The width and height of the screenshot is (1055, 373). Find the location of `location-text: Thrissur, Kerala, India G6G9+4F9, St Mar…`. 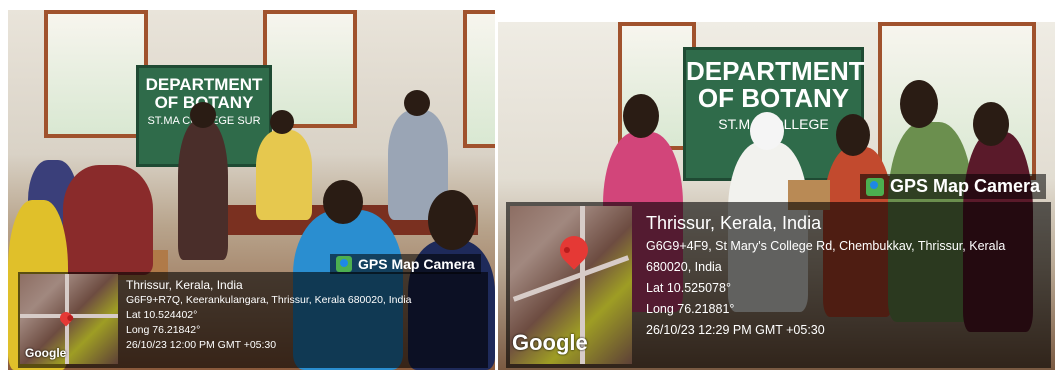

location-text: Thrissur, Kerala, India G6G9+4F9, St Mar… is located at coordinates (825, 275).